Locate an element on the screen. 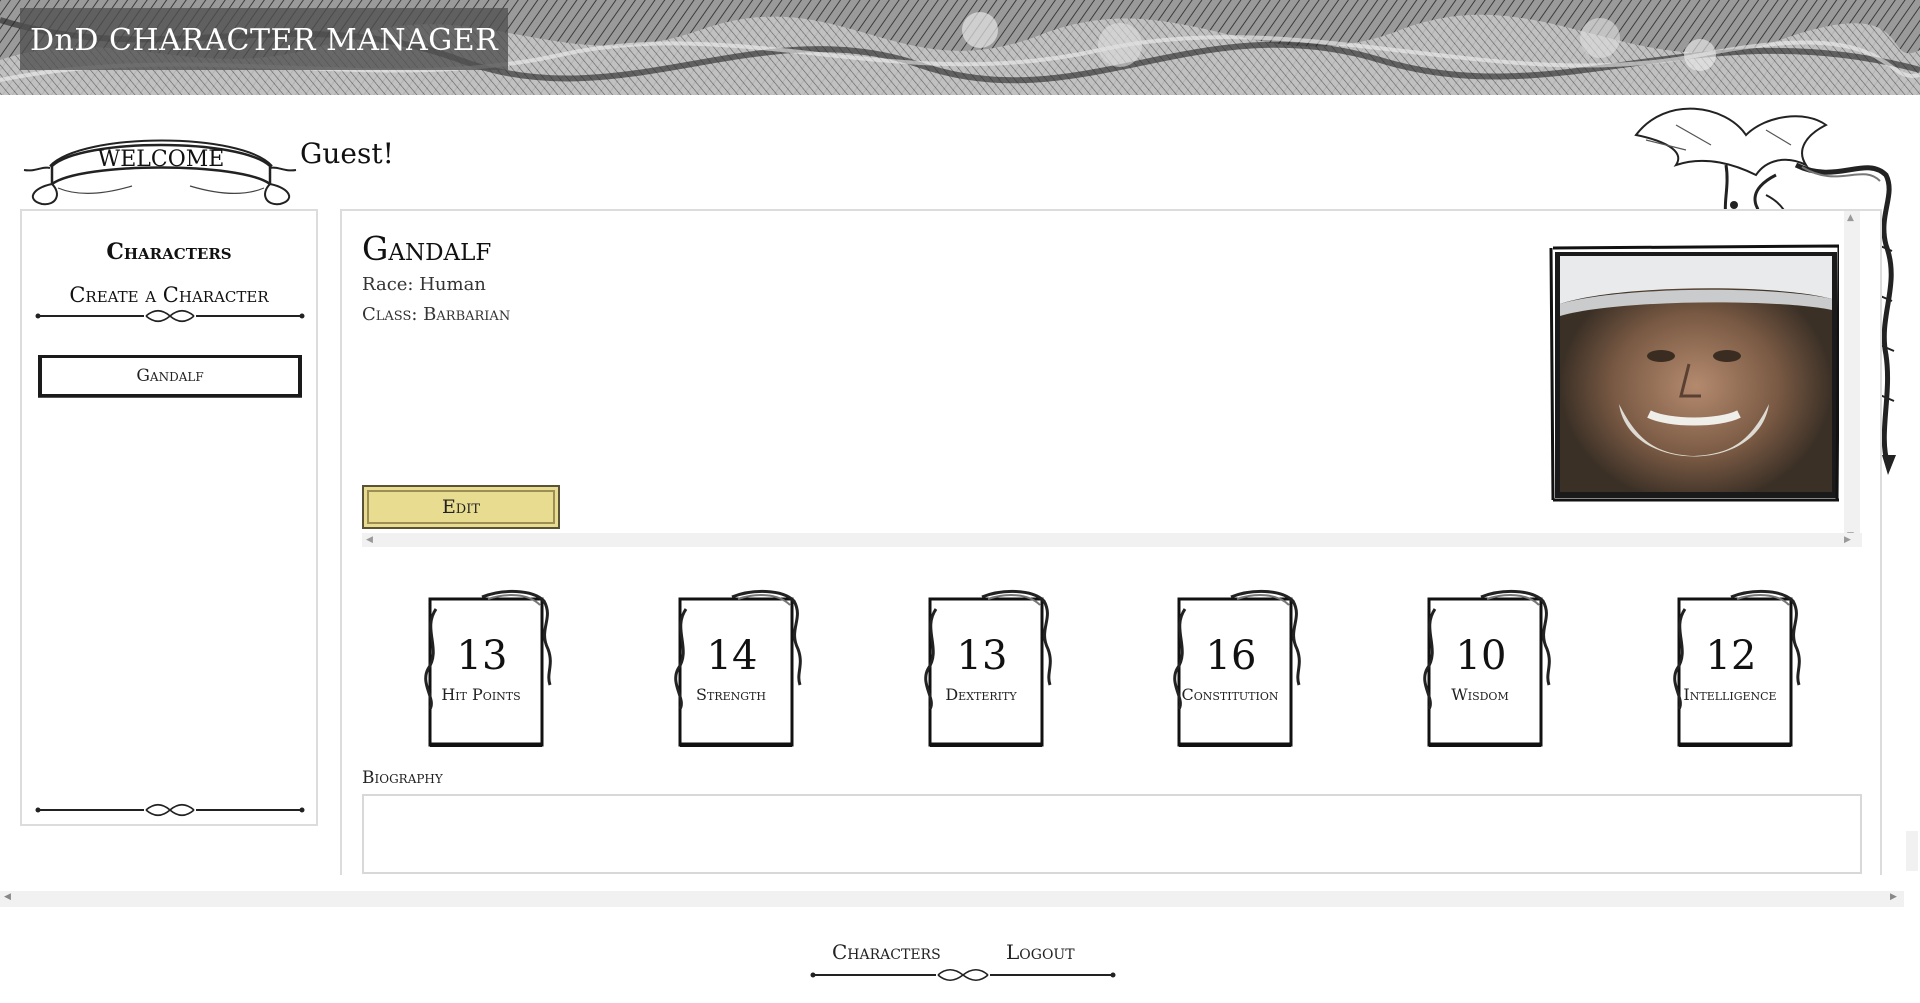  footer-link-logout: Logout is located at coordinates (1040, 952).